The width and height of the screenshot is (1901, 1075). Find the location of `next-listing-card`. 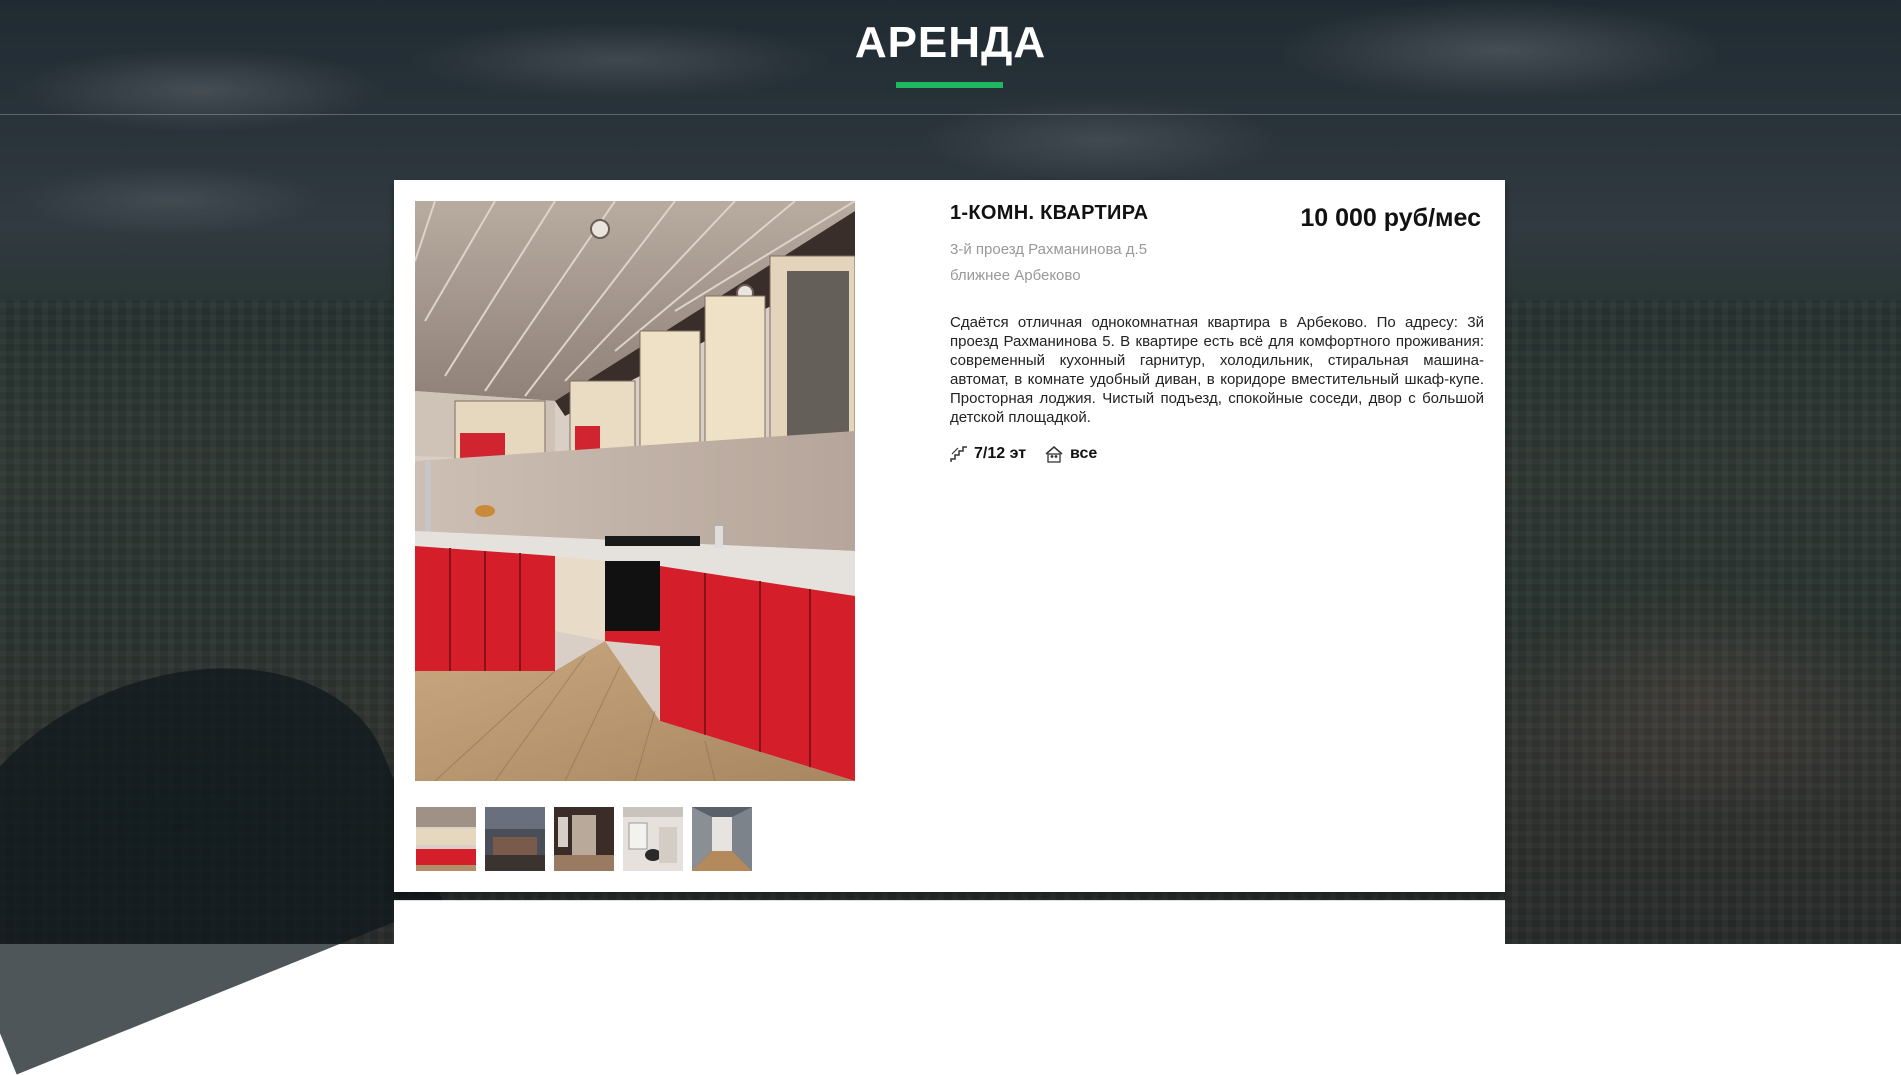

next-listing-card is located at coordinates (949, 930).